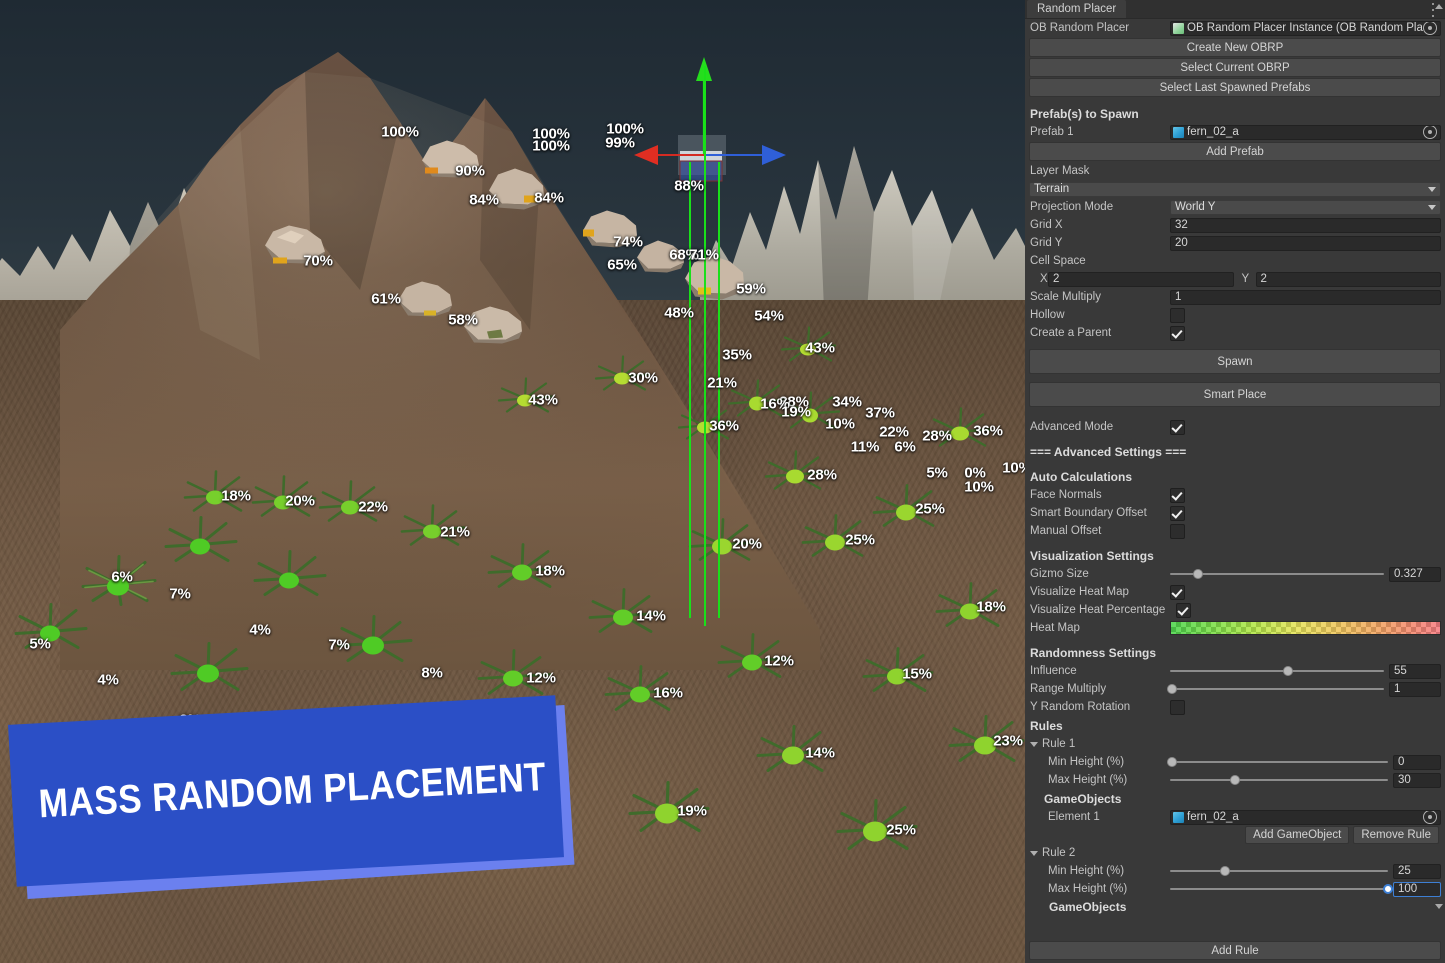  What do you see at coordinates (1281, 889) in the screenshot?
I see `rule-2-max-height-slider` at bounding box center [1281, 889].